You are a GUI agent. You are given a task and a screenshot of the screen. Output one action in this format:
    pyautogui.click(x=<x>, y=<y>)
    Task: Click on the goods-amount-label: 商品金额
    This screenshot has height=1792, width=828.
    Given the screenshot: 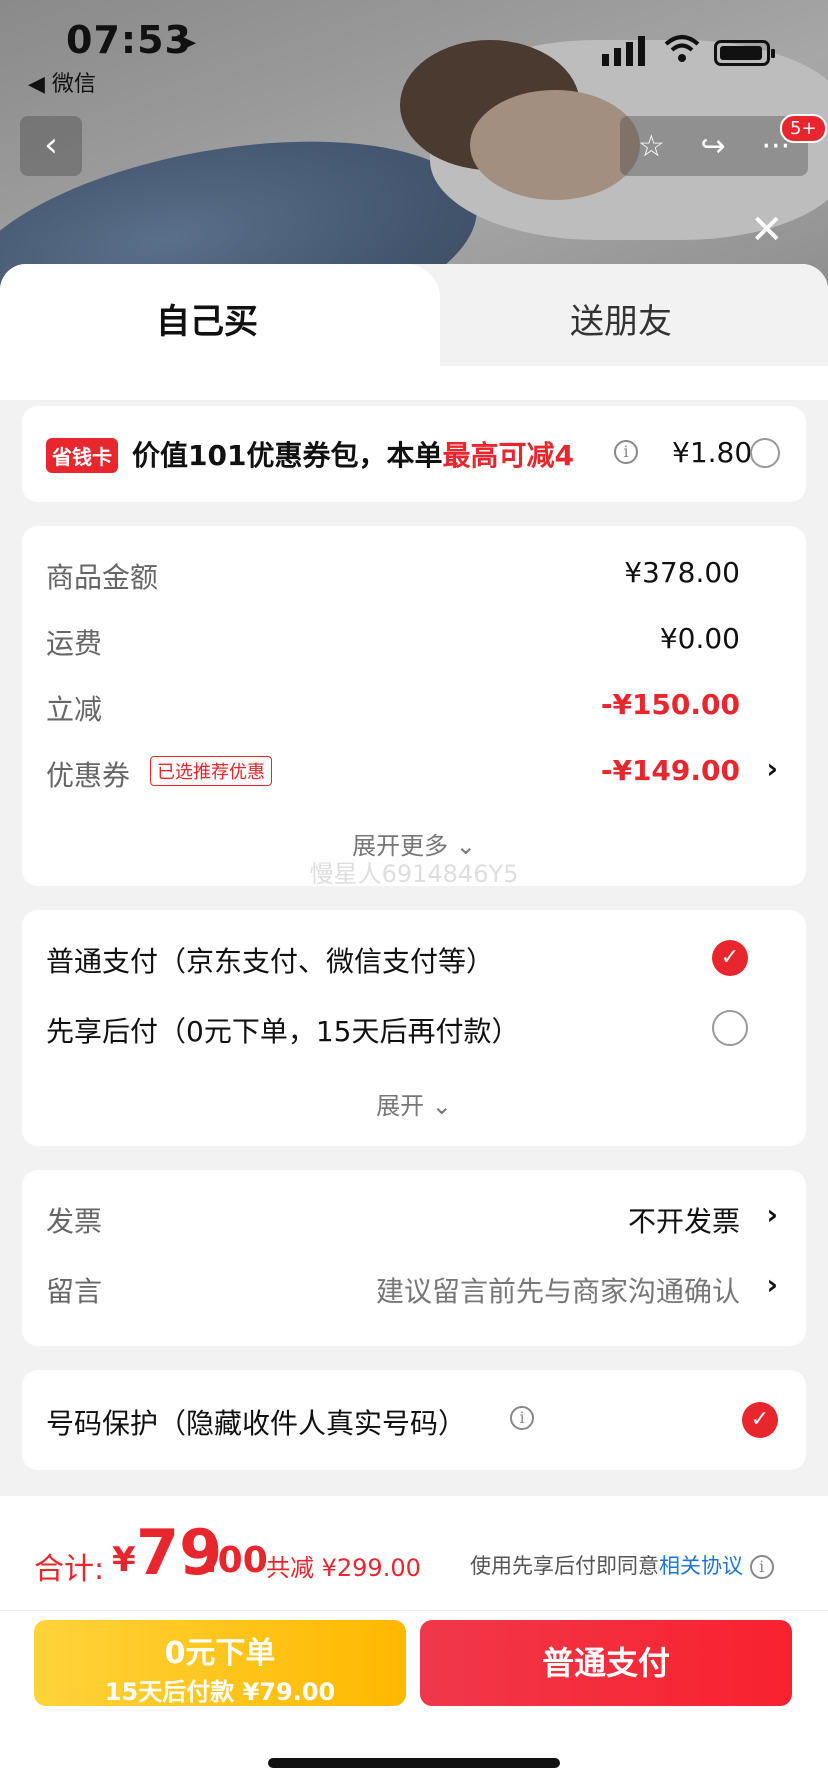 What is the action you would take?
    pyautogui.click(x=102, y=577)
    